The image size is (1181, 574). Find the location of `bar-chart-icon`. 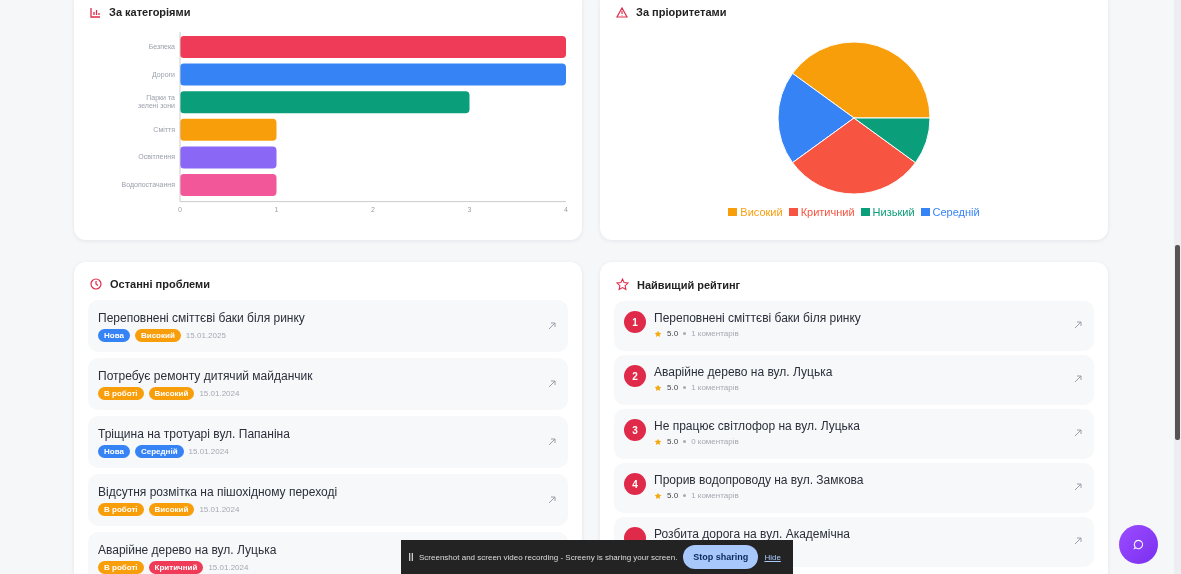

bar-chart-icon is located at coordinates (95, 12).